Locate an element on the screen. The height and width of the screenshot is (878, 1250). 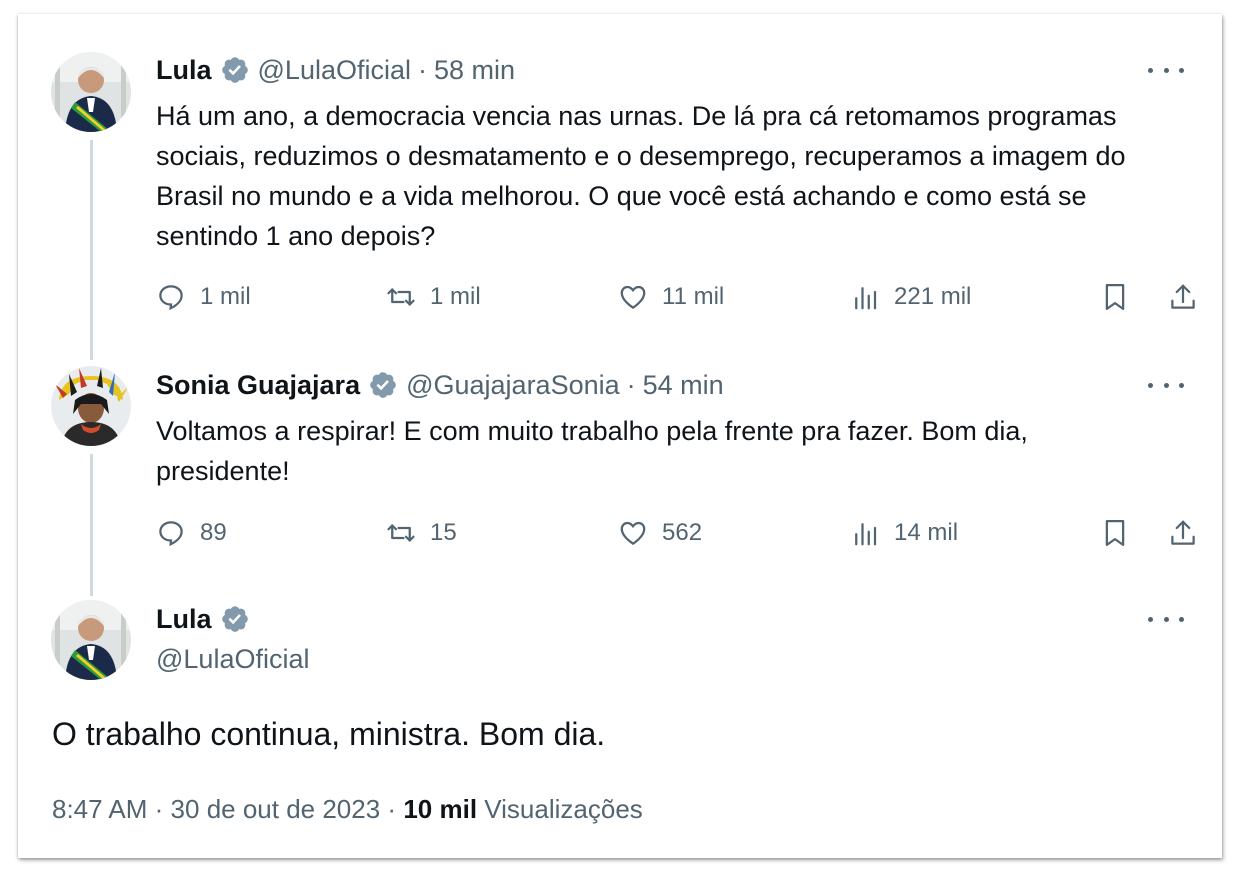
tweet-header: Lula @LulaOficial · 58 min is located at coordinates (335, 70).